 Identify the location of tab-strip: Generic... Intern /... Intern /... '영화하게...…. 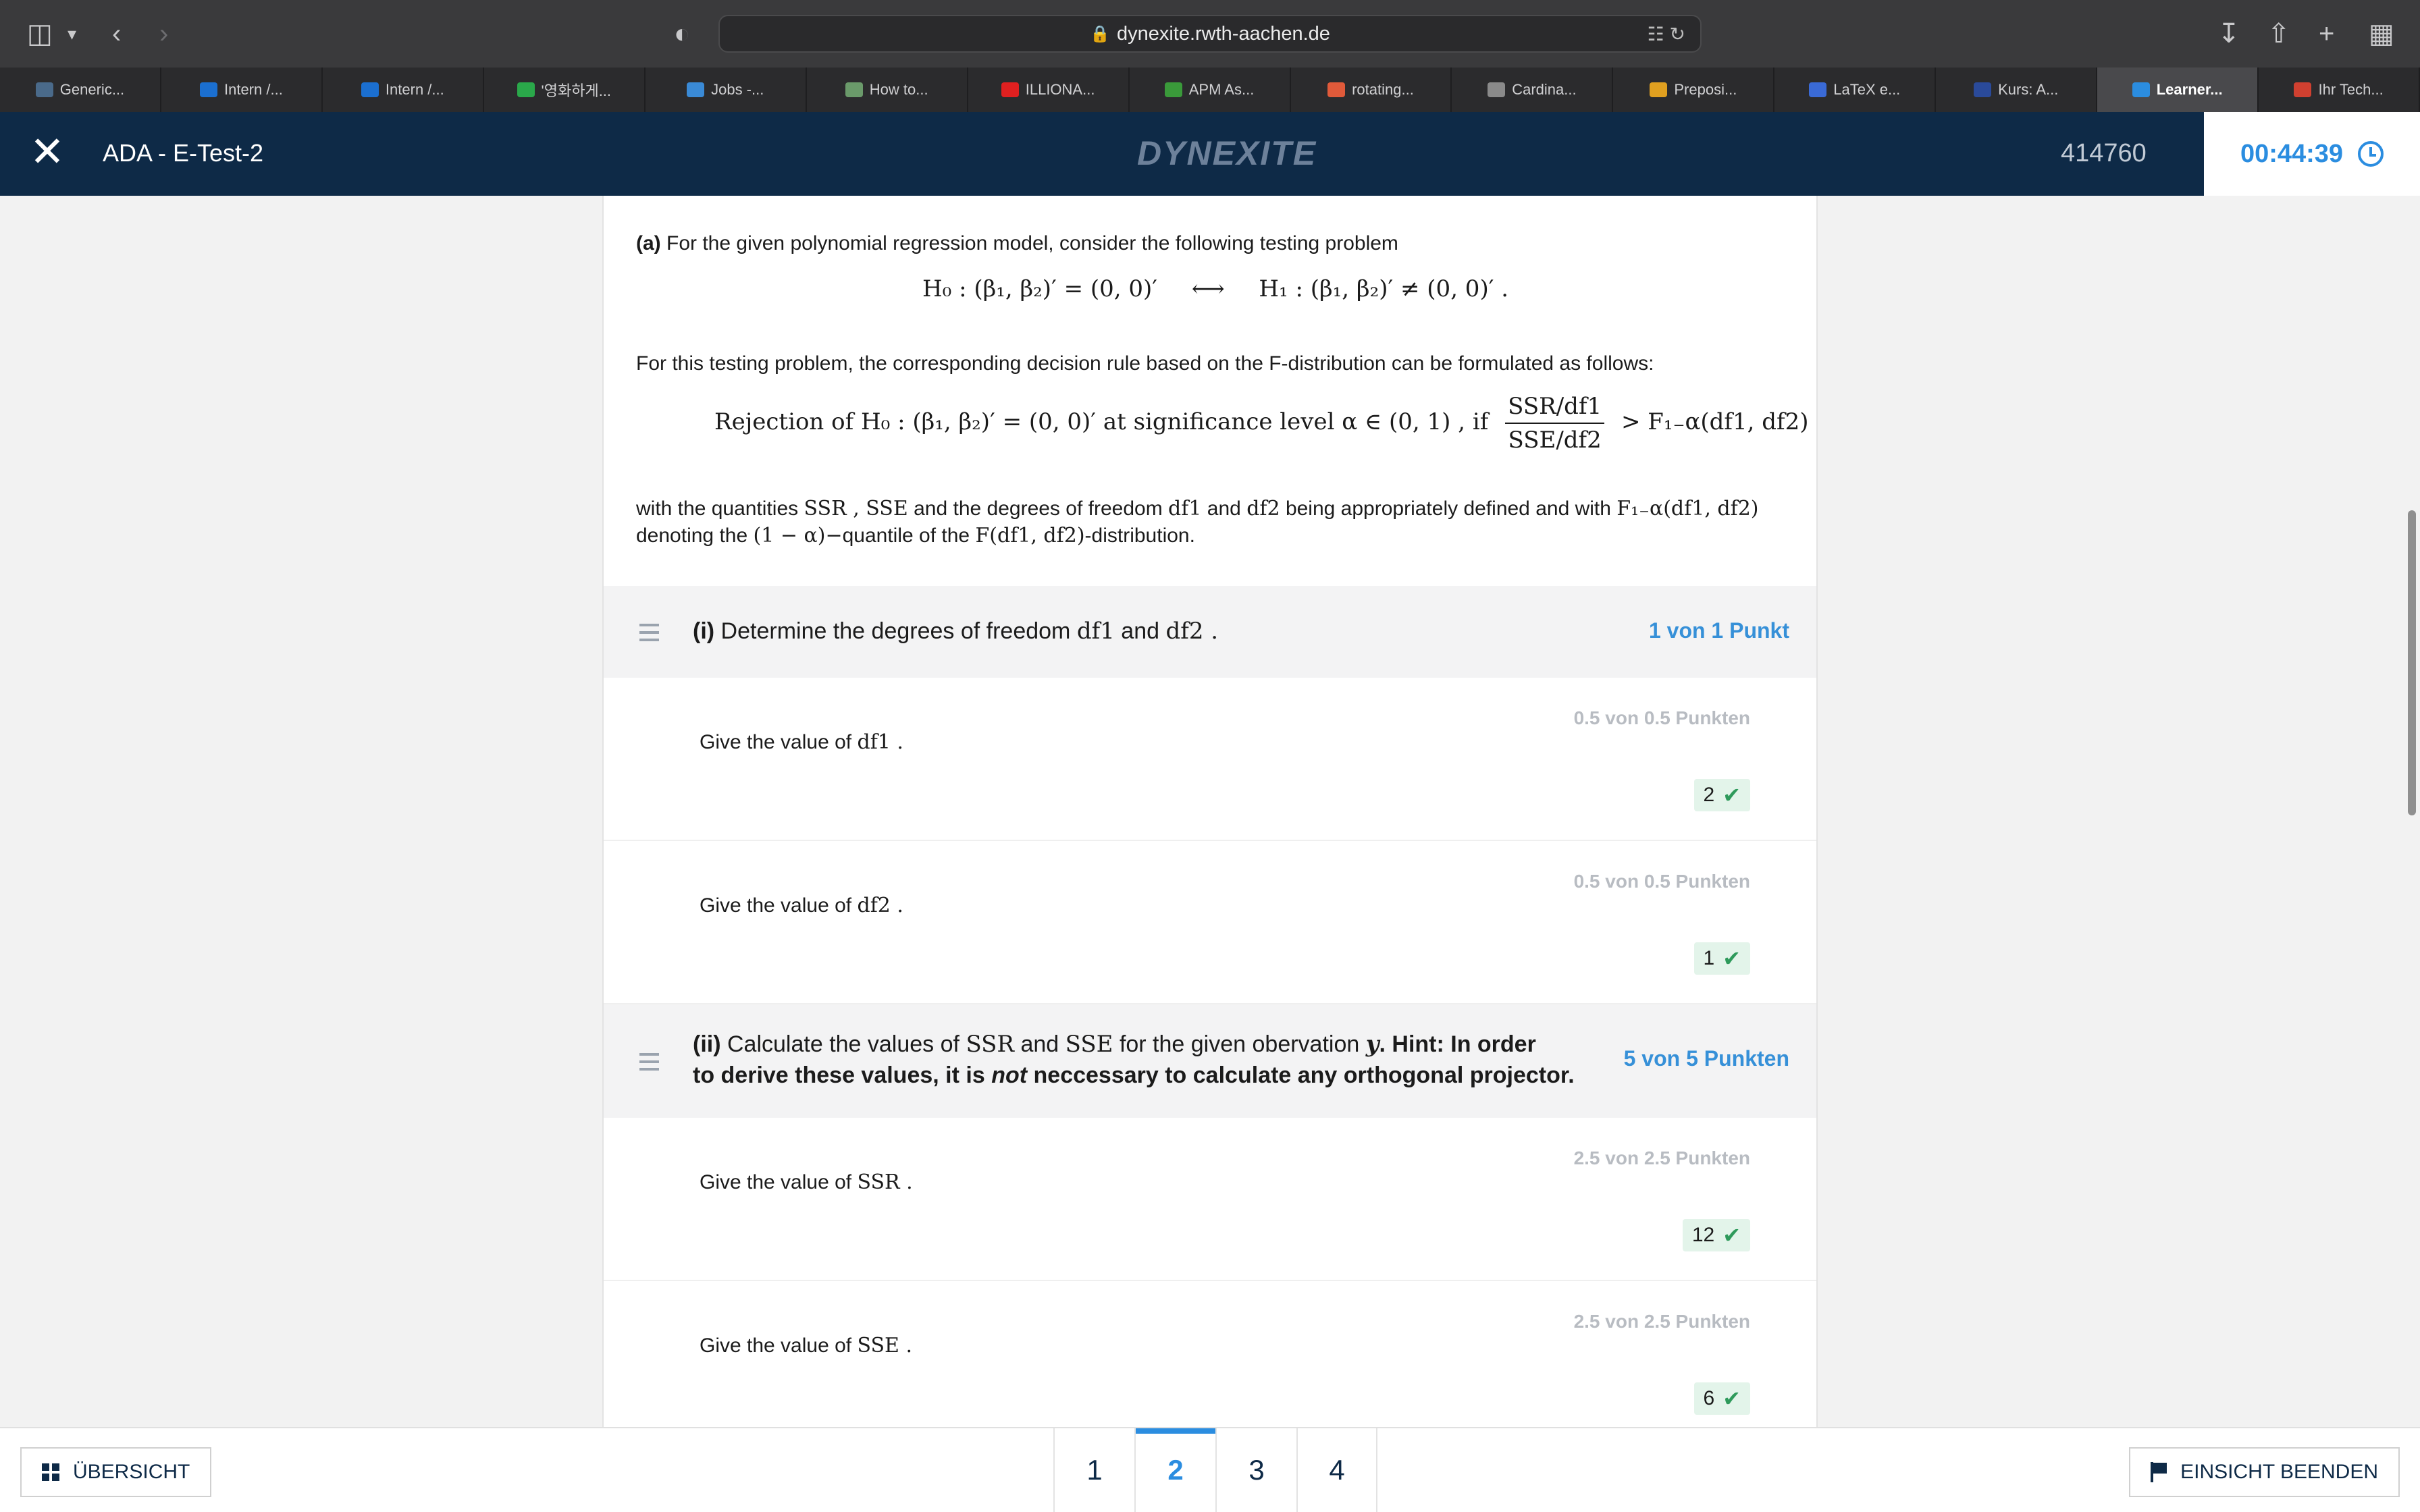
(1210, 90).